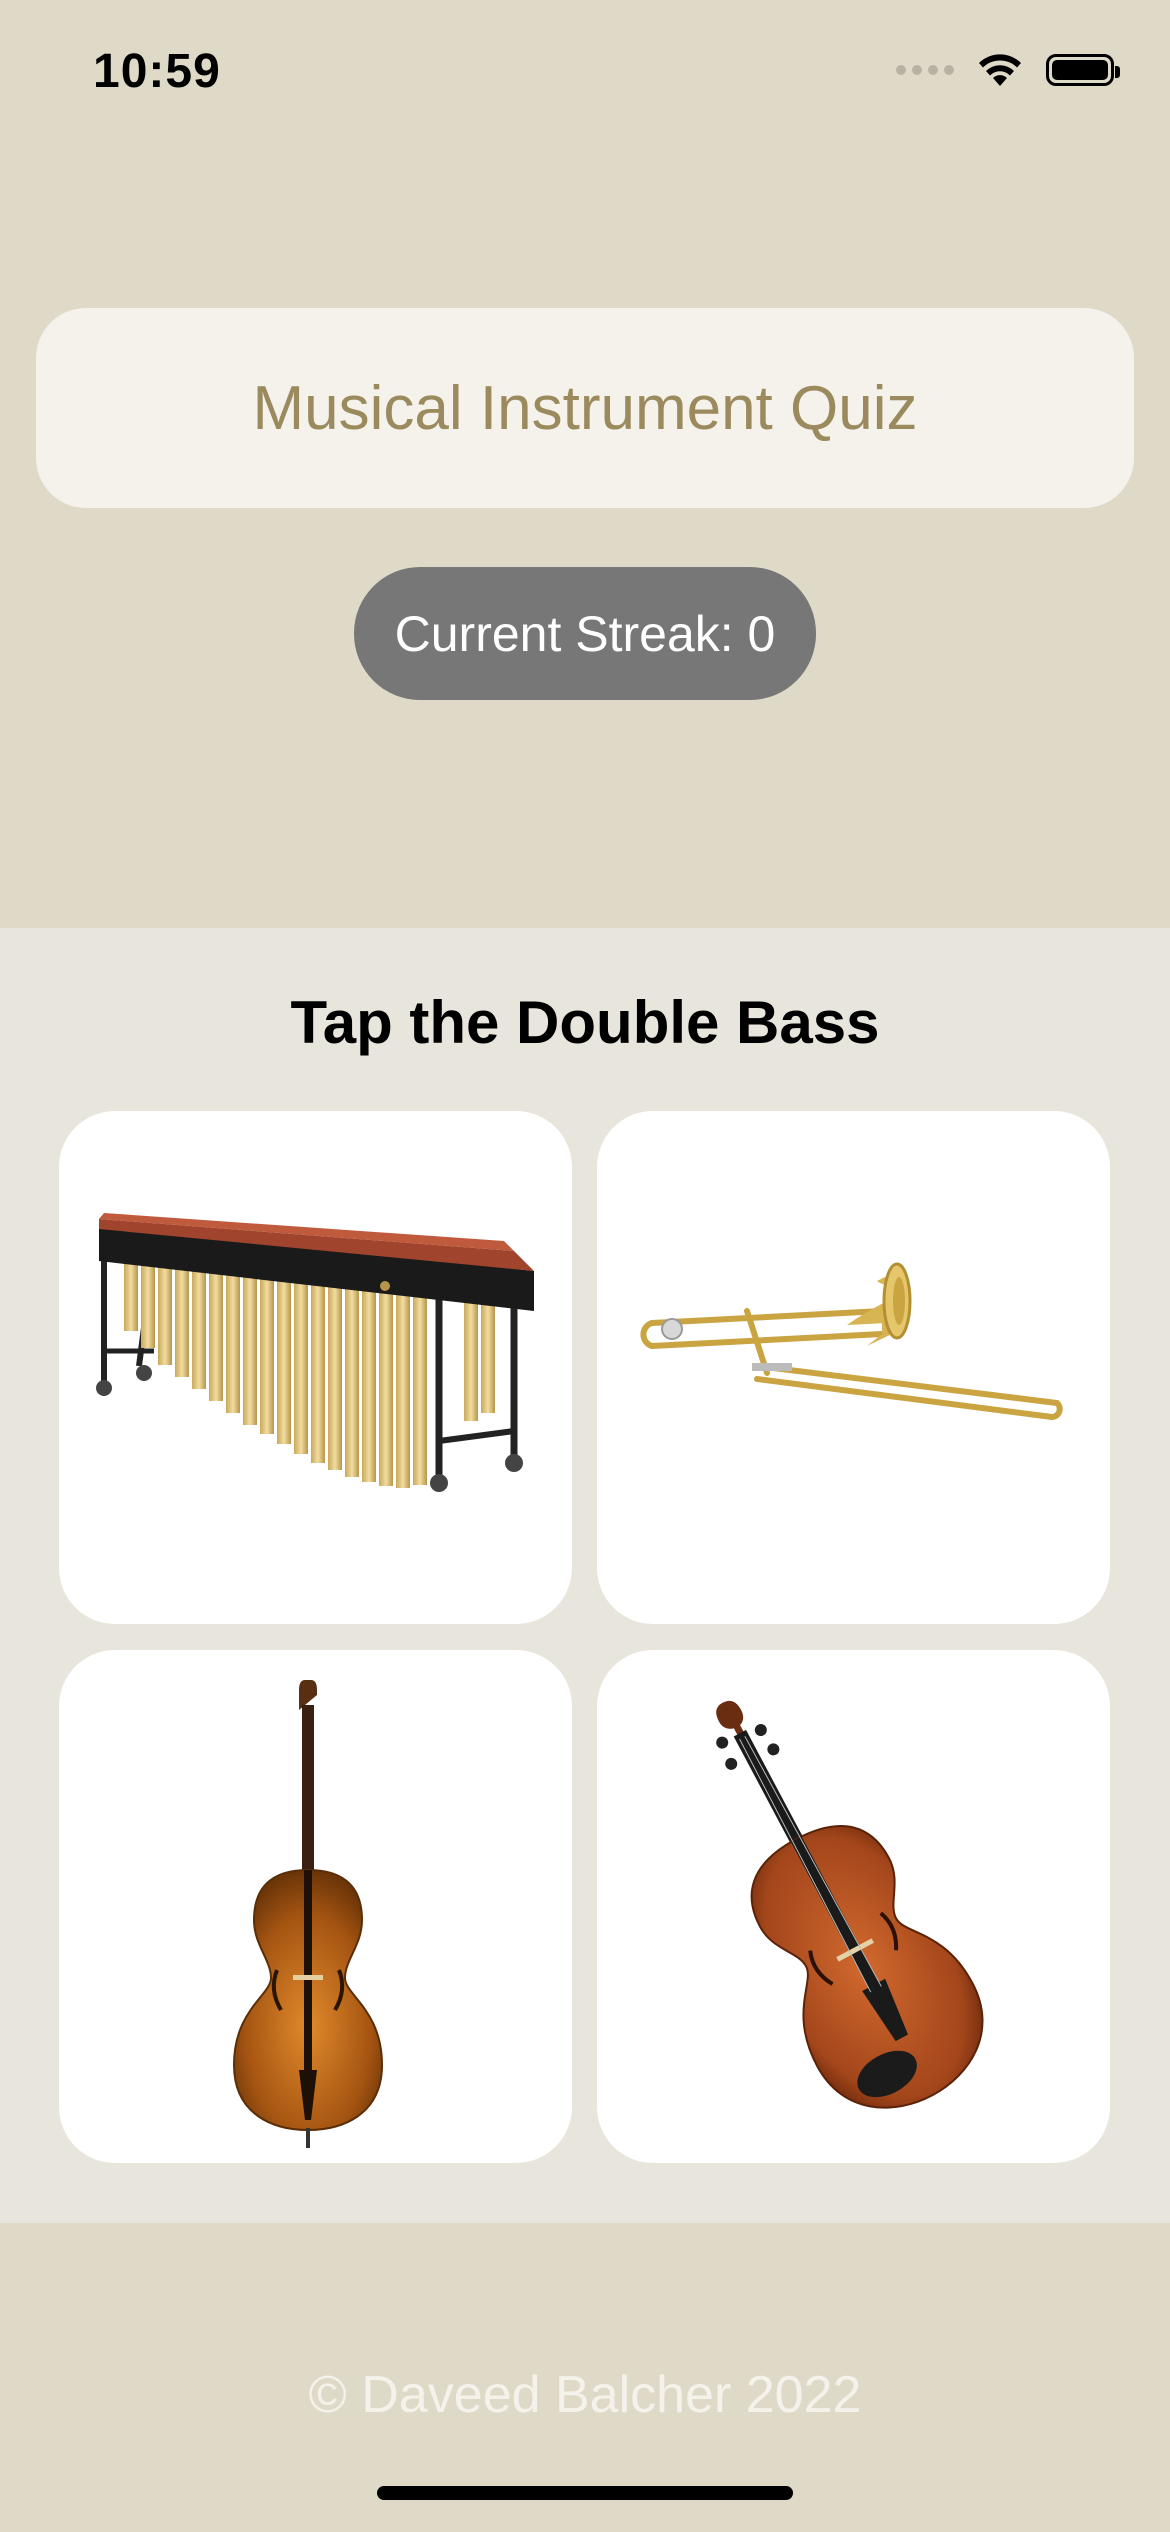 Image resolution: width=1170 pixels, height=2532 pixels. I want to click on wifi-icon, so click(1000, 70).